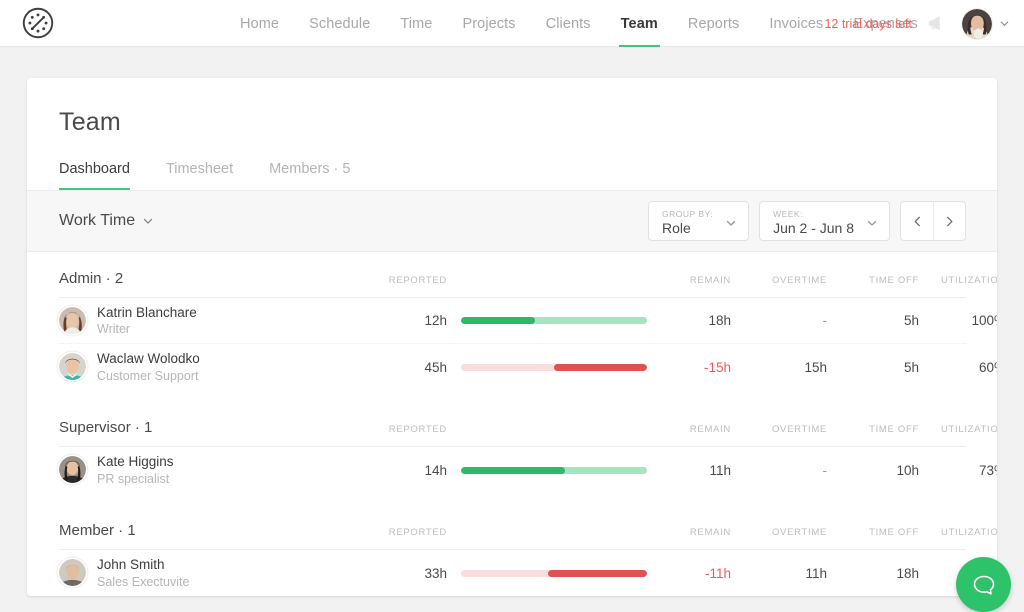 Image resolution: width=1024 pixels, height=612 pixels. What do you see at coordinates (937, 24) in the screenshot?
I see `megaphone-icon` at bounding box center [937, 24].